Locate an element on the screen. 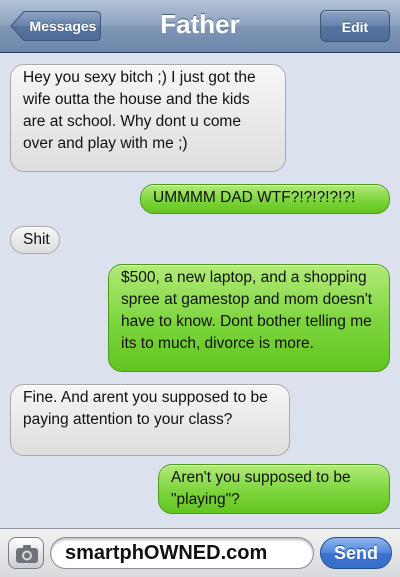  message-composer: smartphOWNED.com Send is located at coordinates (200, 552).